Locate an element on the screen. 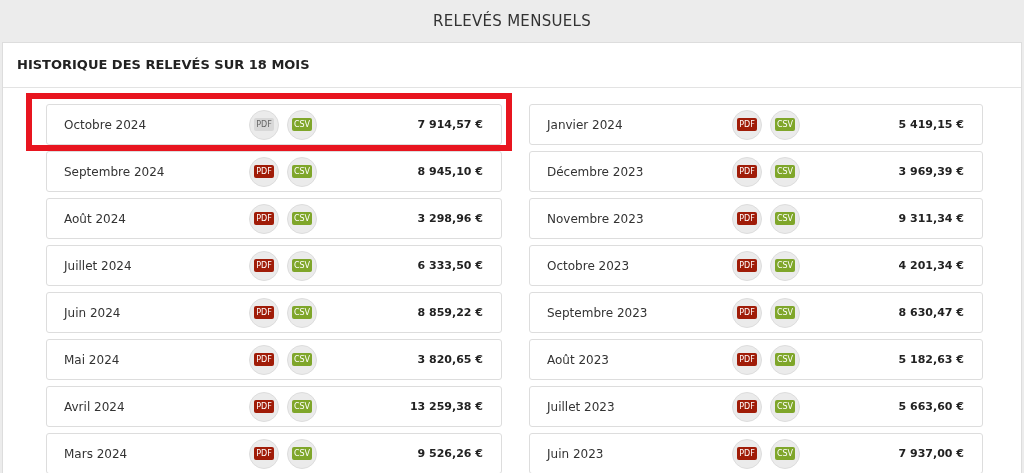  amount: 8 630,47 € is located at coordinates (931, 312).